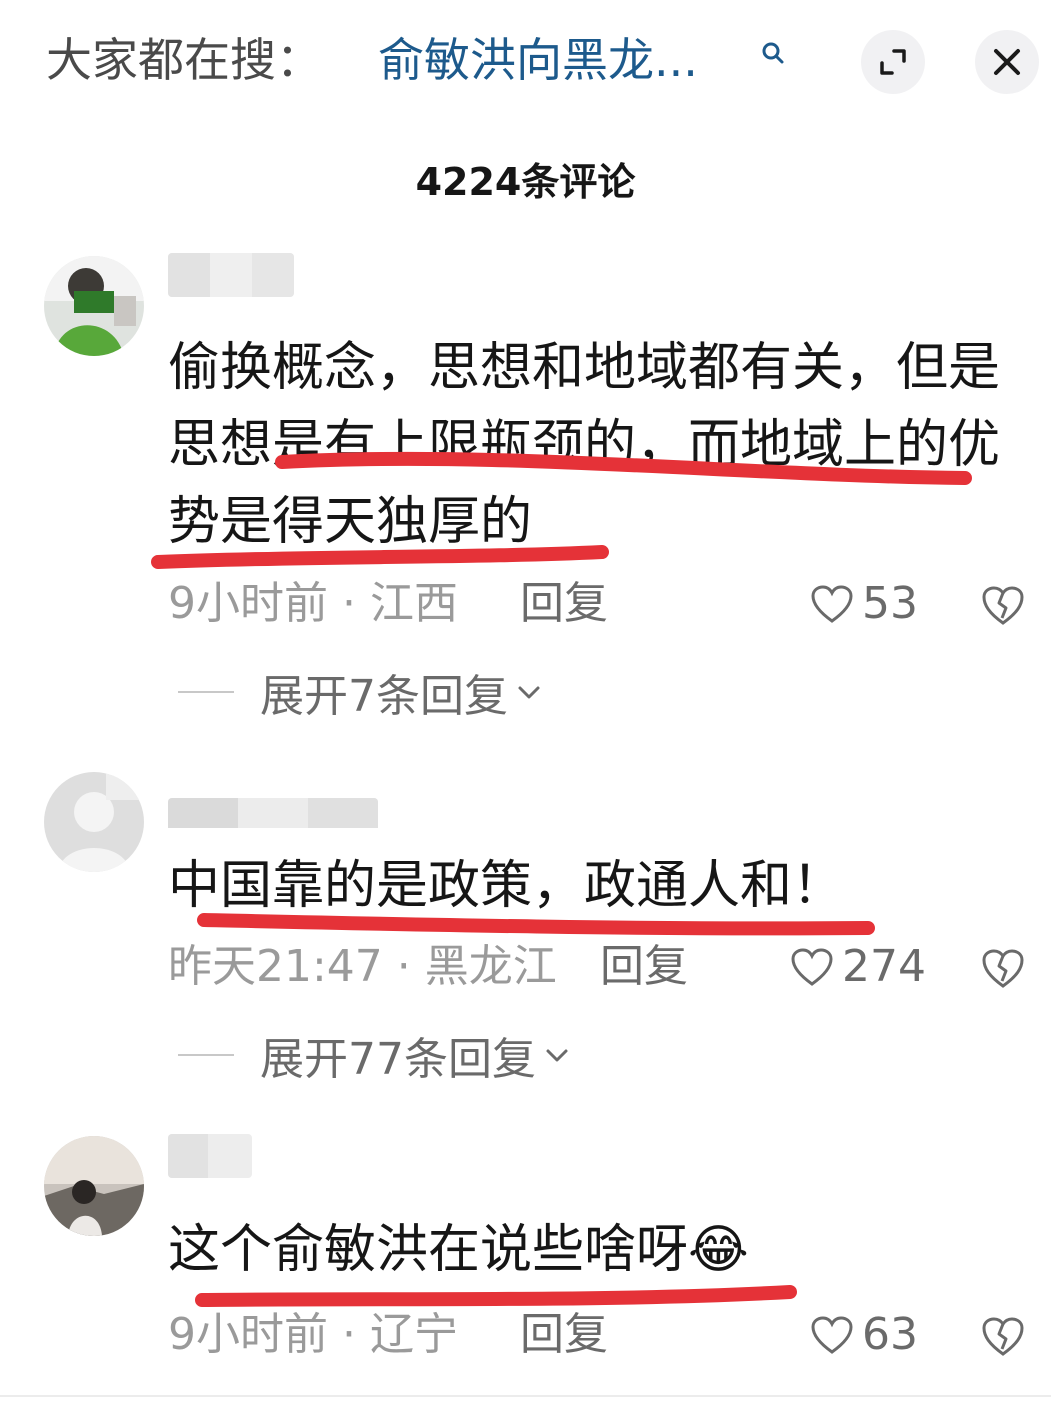 The height and width of the screenshot is (1419, 1051). What do you see at coordinates (884, 966) in the screenshot?
I see `like-count: 274` at bounding box center [884, 966].